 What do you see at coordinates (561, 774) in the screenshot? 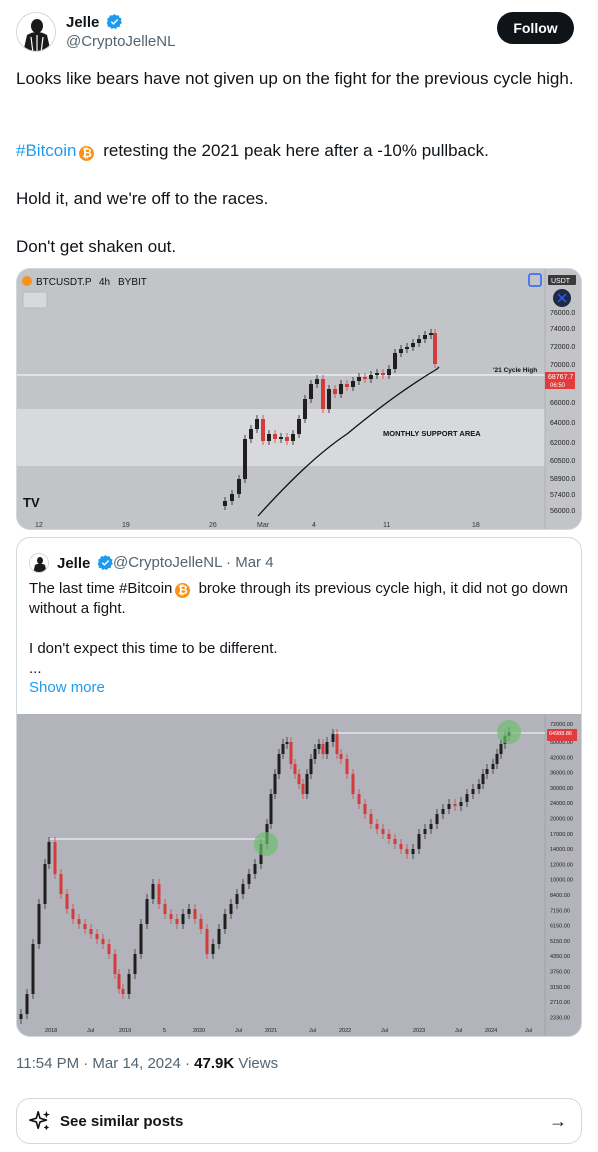
I see `chart2-price-label: 36000.00` at bounding box center [561, 774].